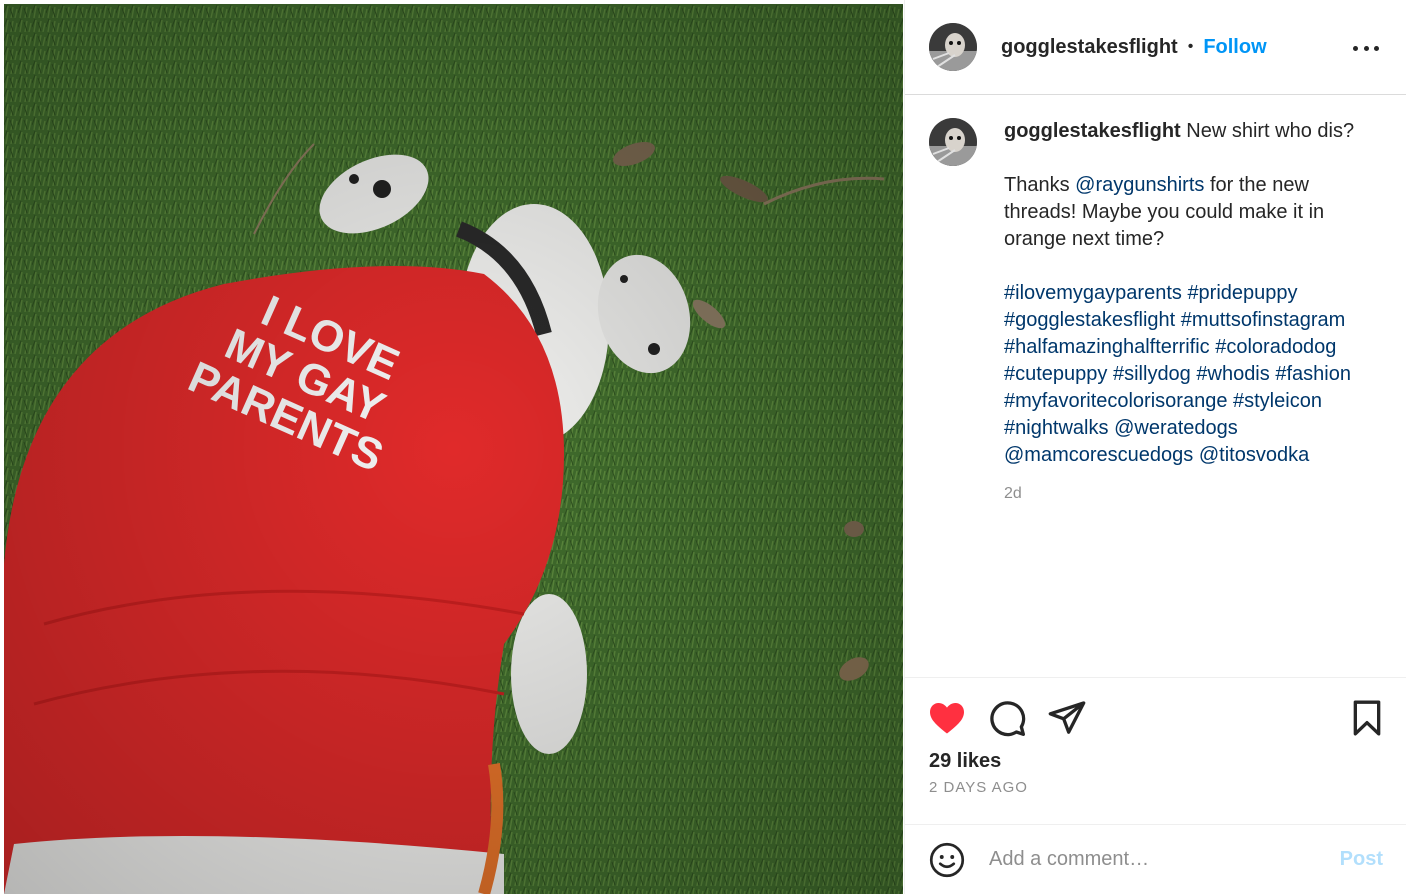 This screenshot has width=1406, height=894. What do you see at coordinates (1176, 428) in the screenshot?
I see `hashtag-link: @weratedogs` at bounding box center [1176, 428].